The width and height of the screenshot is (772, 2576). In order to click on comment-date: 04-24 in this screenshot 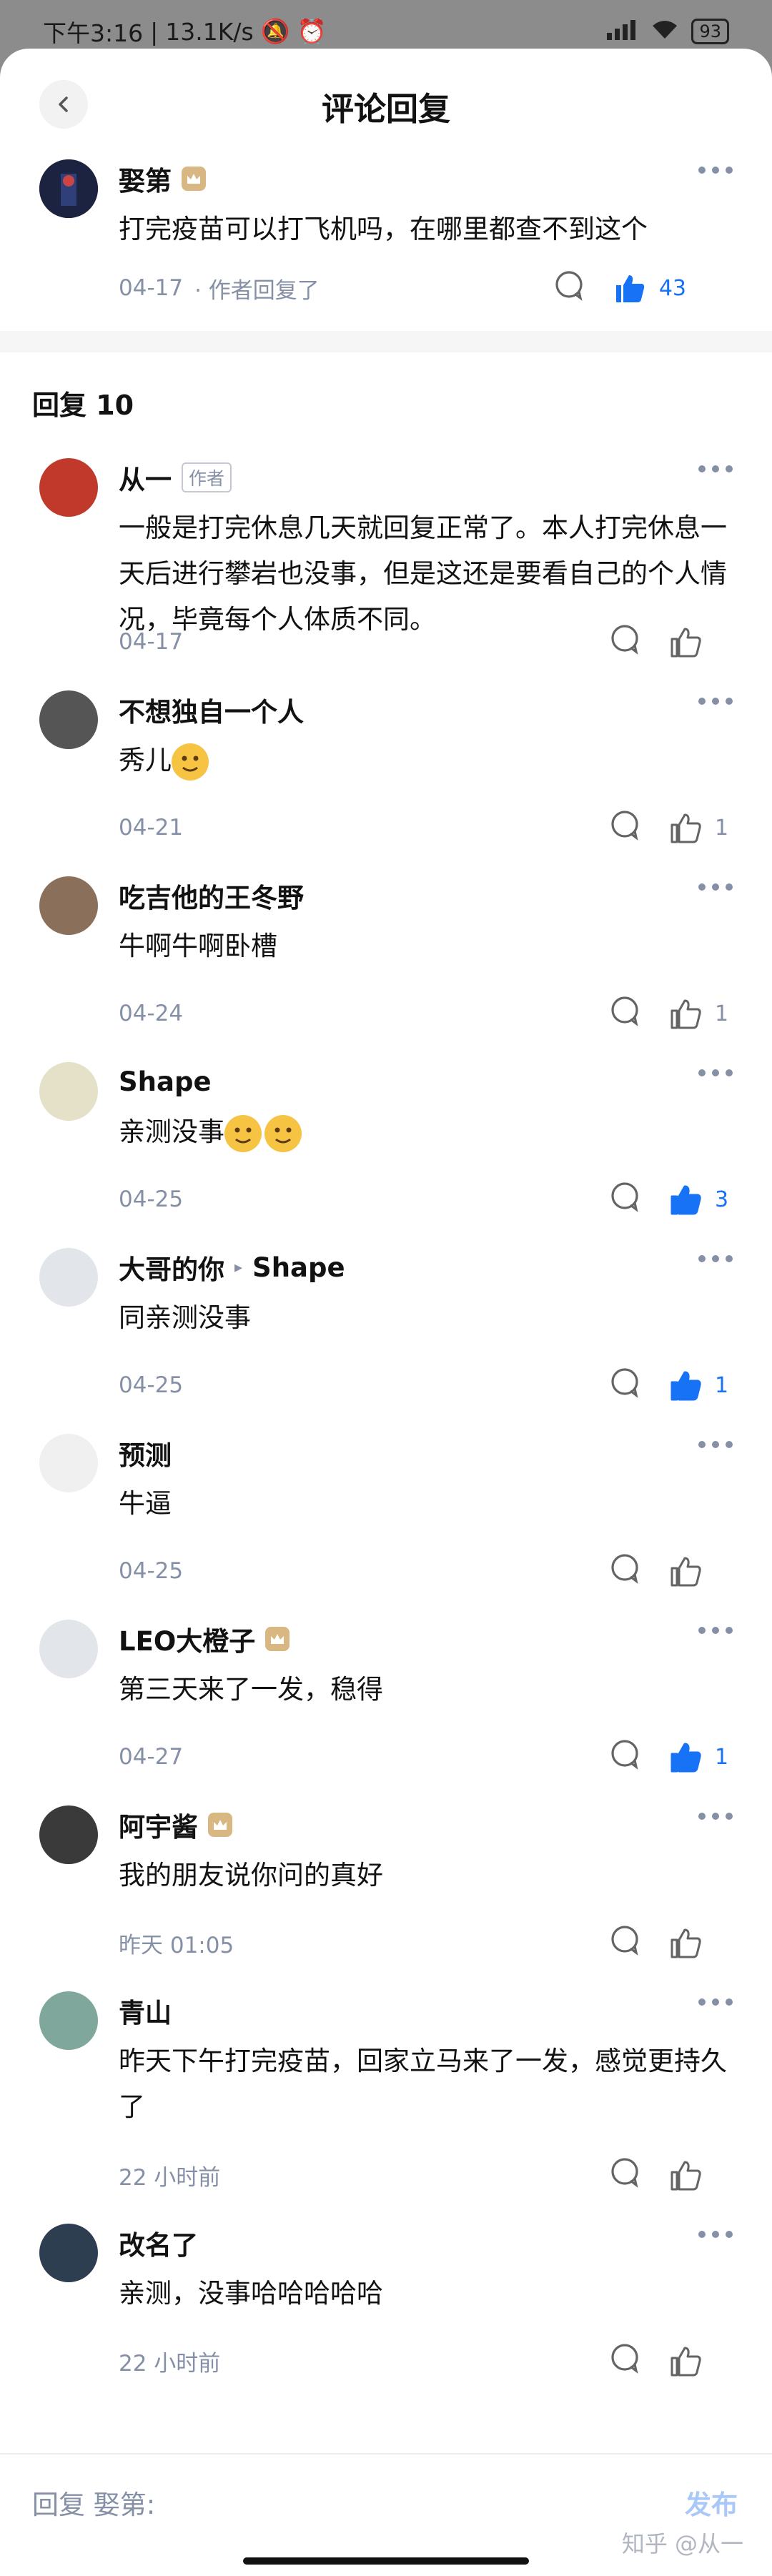, I will do `click(151, 1014)`.